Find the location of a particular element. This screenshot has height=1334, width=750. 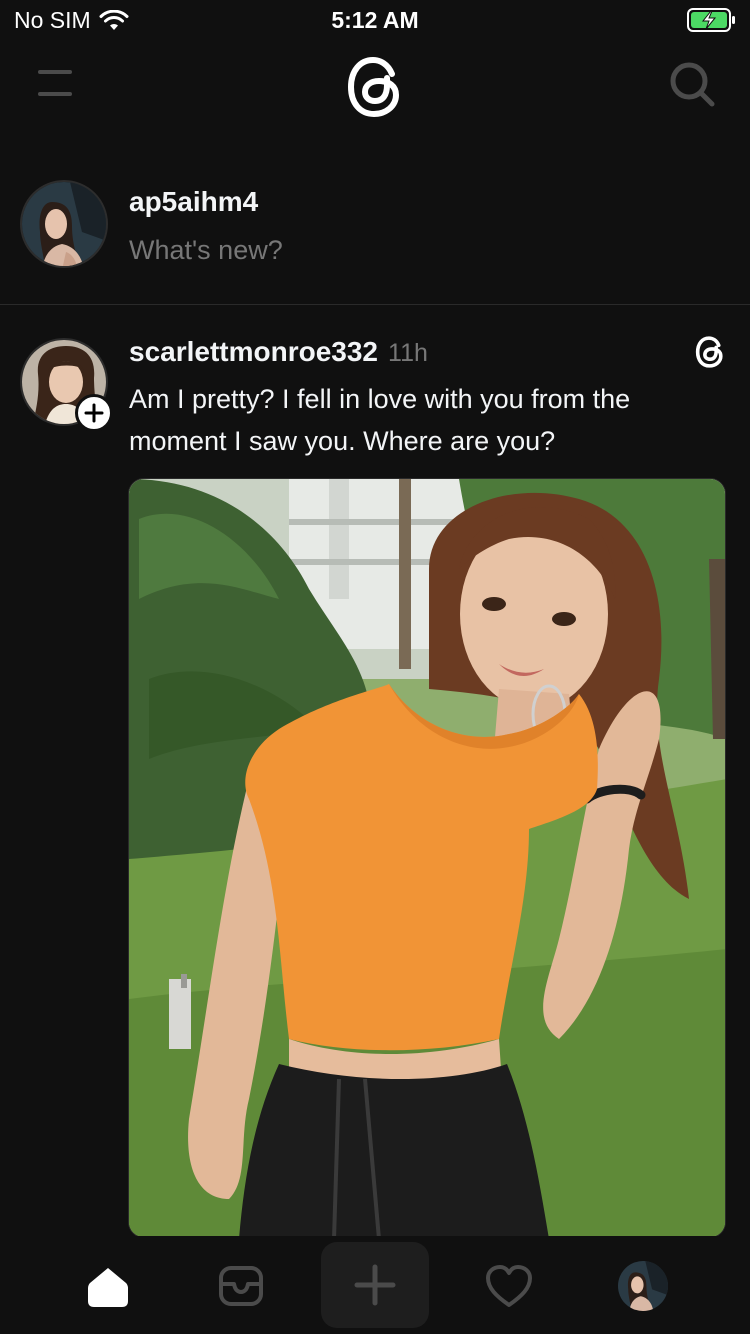

composer: ap5aihm4 is located at coordinates (375, 237).